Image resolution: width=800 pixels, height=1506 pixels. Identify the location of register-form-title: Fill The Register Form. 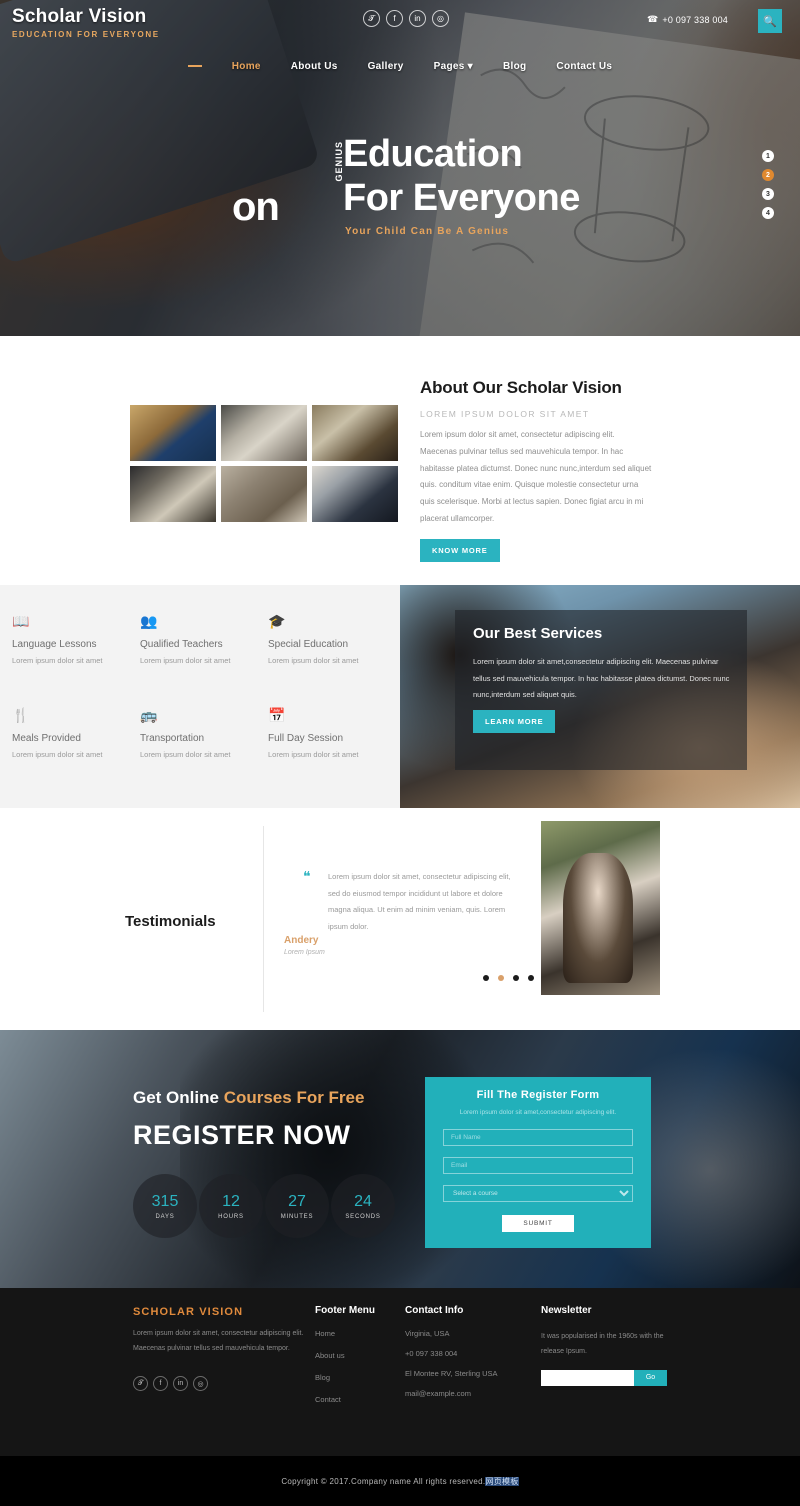
(538, 1095).